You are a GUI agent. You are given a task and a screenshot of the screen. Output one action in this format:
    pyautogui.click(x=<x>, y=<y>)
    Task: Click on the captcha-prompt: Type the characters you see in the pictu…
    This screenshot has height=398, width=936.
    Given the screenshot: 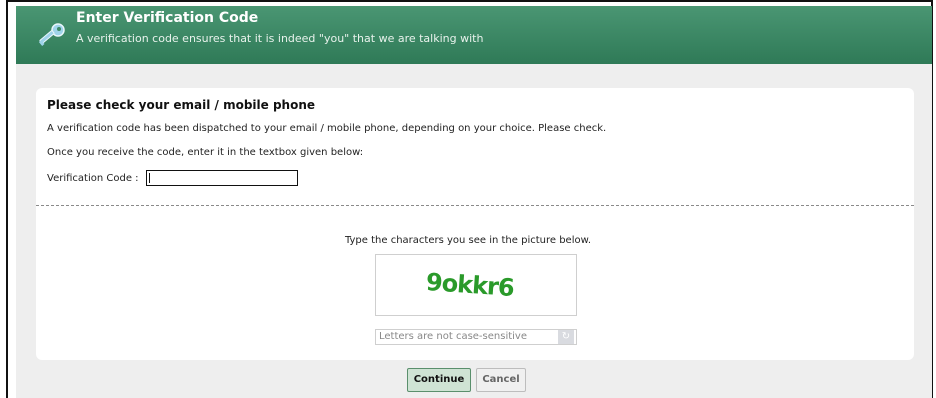 What is the action you would take?
    pyautogui.click(x=468, y=240)
    